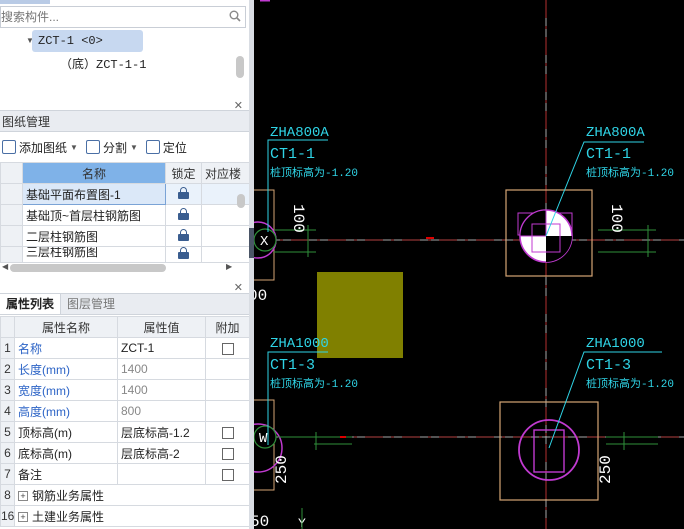 The width and height of the screenshot is (684, 529). I want to click on table-row: 16 + 土建业务属性, so click(124, 516).